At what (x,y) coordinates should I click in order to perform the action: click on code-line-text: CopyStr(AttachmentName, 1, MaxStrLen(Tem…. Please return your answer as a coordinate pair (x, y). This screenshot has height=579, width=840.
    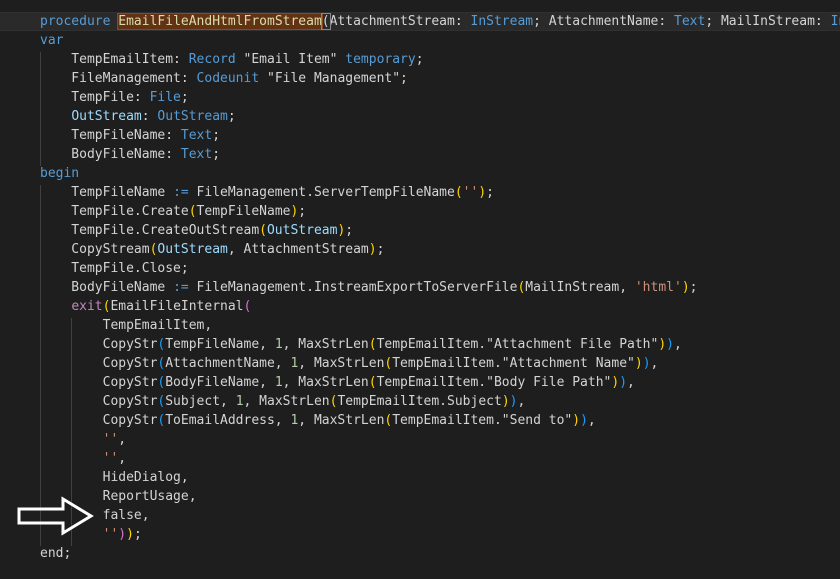
    Looking at the image, I should click on (349, 363).